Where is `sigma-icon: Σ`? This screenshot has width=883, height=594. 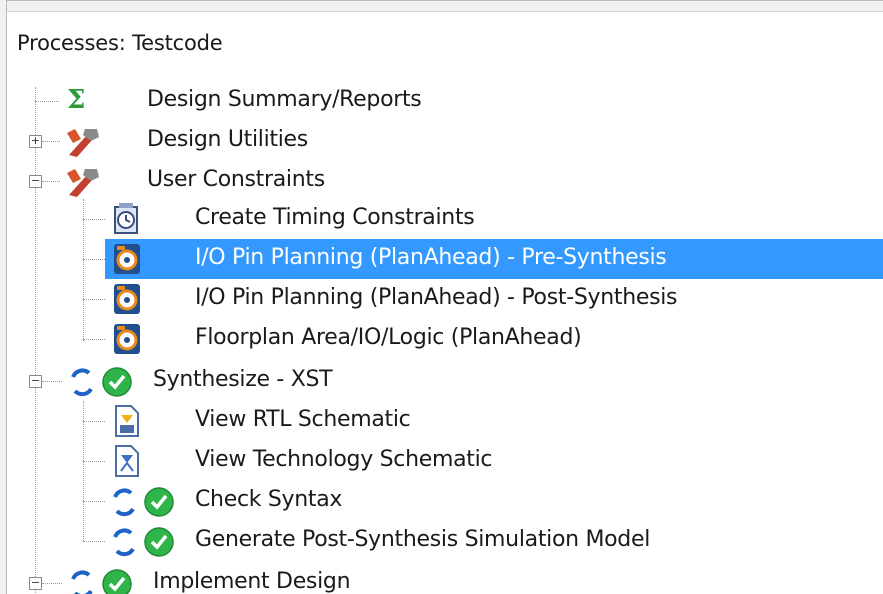 sigma-icon: Σ is located at coordinates (76, 100).